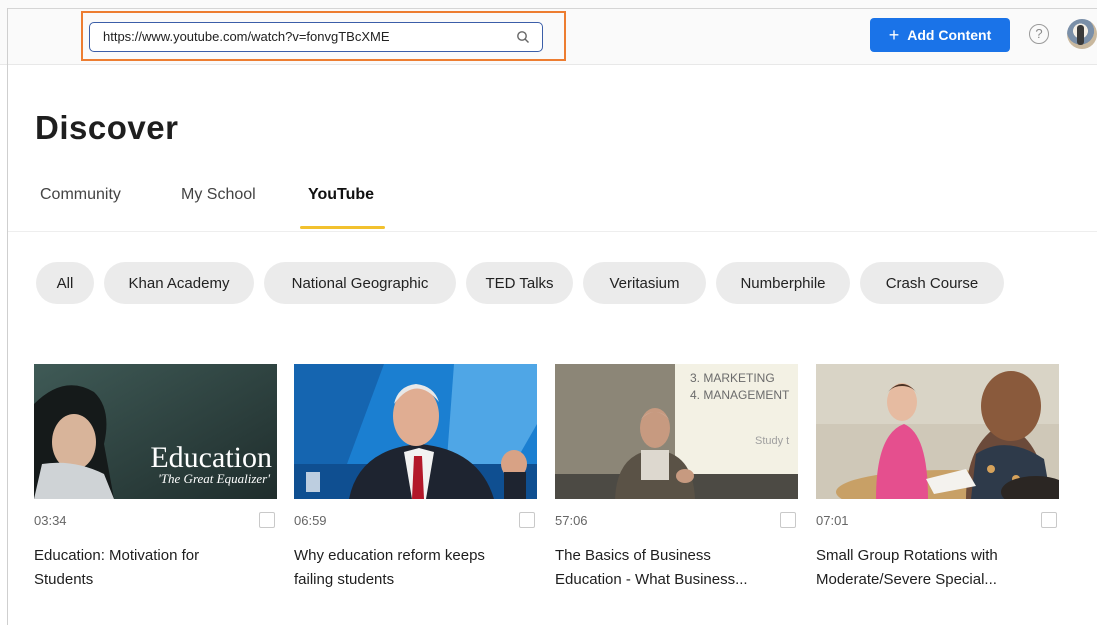 The height and width of the screenshot is (625, 1097). I want to click on video-duration: 57:06, so click(571, 520).